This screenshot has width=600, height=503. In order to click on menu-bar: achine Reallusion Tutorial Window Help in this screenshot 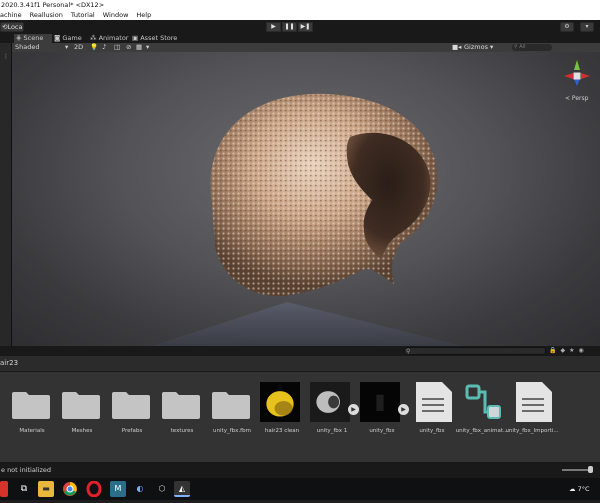, I will do `click(300, 15)`.